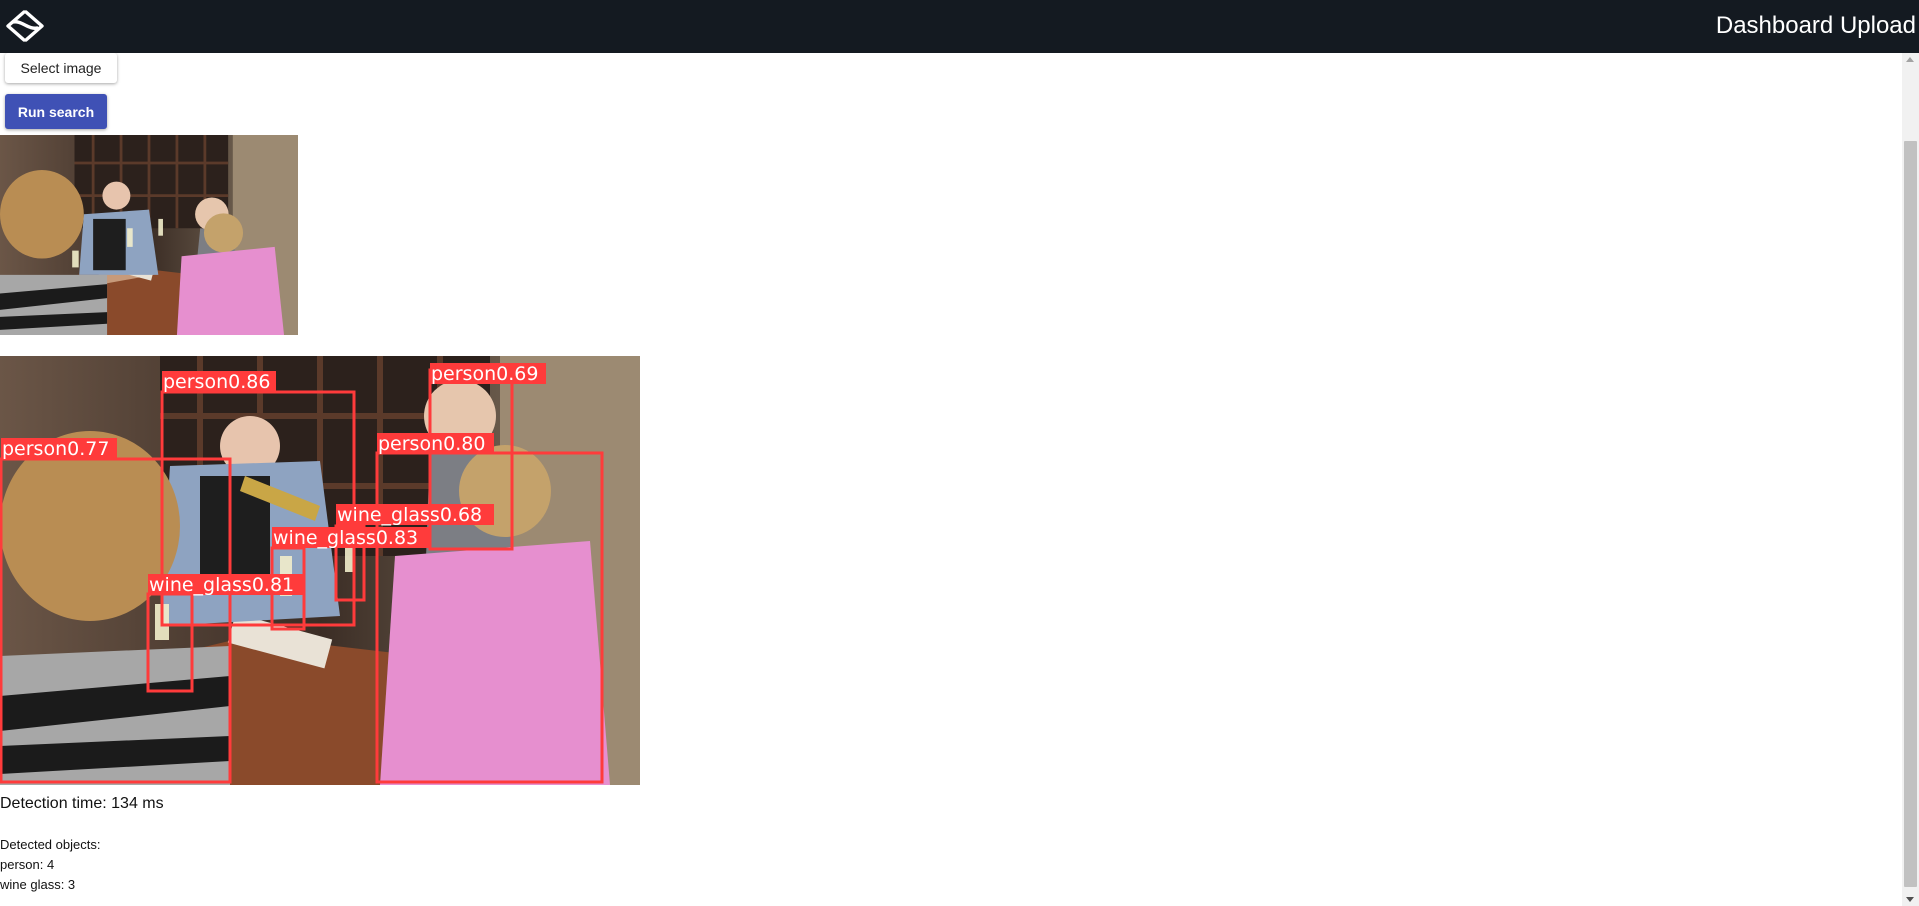 The height and width of the screenshot is (906, 1919). Describe the element at coordinates (149, 235) in the screenshot. I see `uploaded-image-preview` at that location.